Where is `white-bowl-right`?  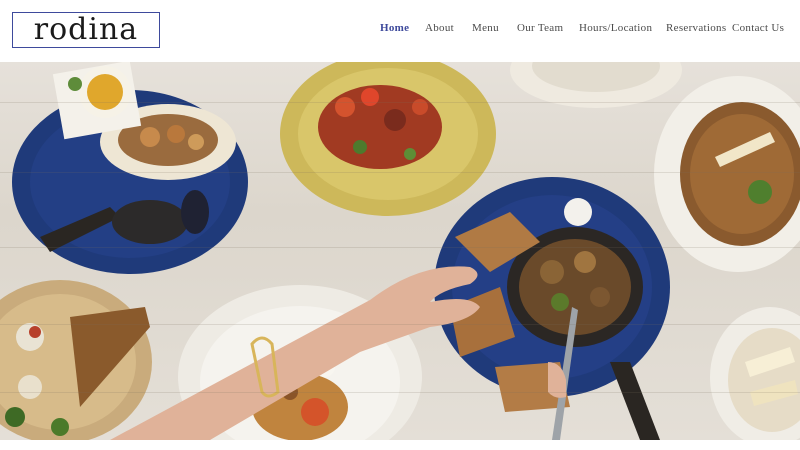 white-bowl-right is located at coordinates (755, 373).